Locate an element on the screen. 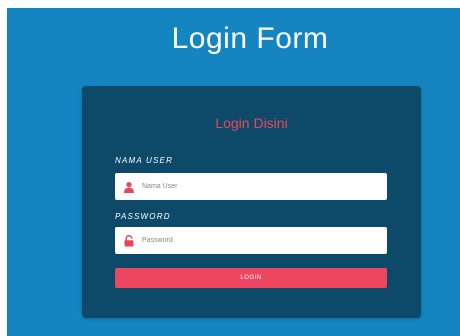  card-title: Login Disini is located at coordinates (251, 123).